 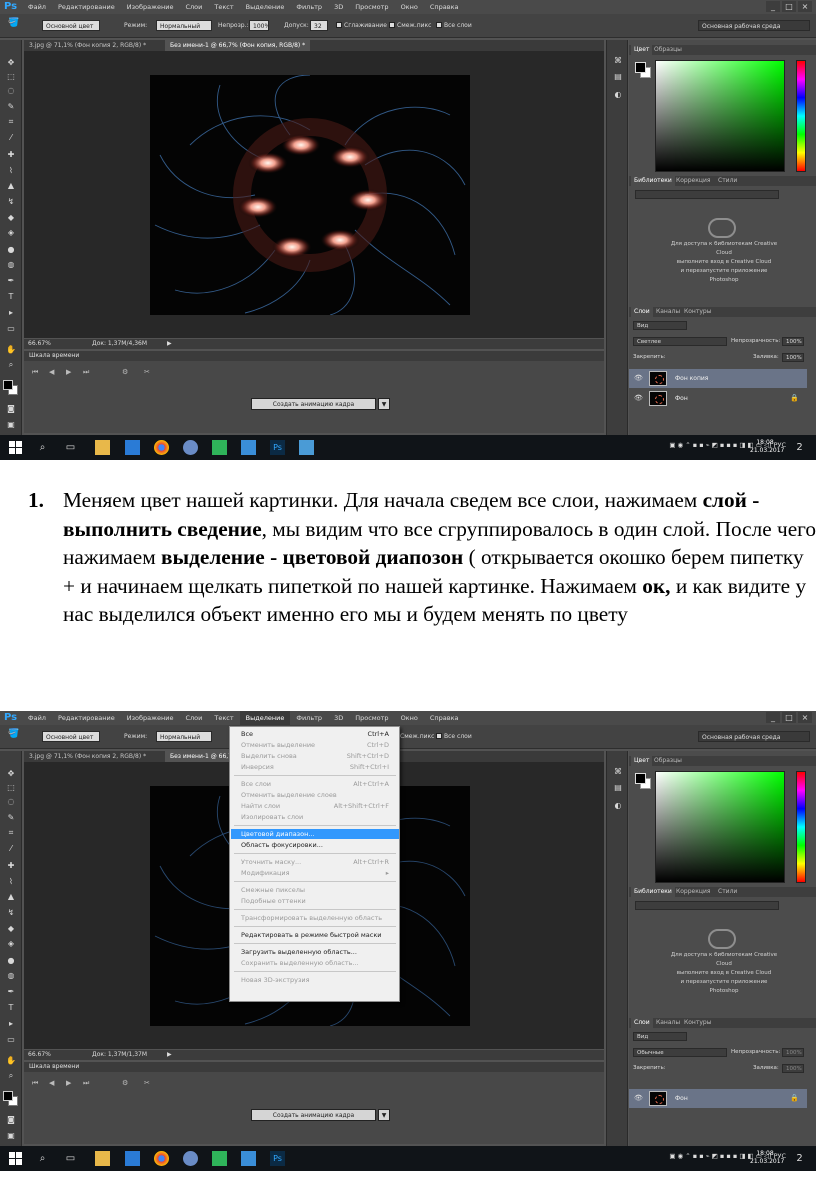 I want to click on status-arrow-icon: ▶, so click(x=169, y=1055).